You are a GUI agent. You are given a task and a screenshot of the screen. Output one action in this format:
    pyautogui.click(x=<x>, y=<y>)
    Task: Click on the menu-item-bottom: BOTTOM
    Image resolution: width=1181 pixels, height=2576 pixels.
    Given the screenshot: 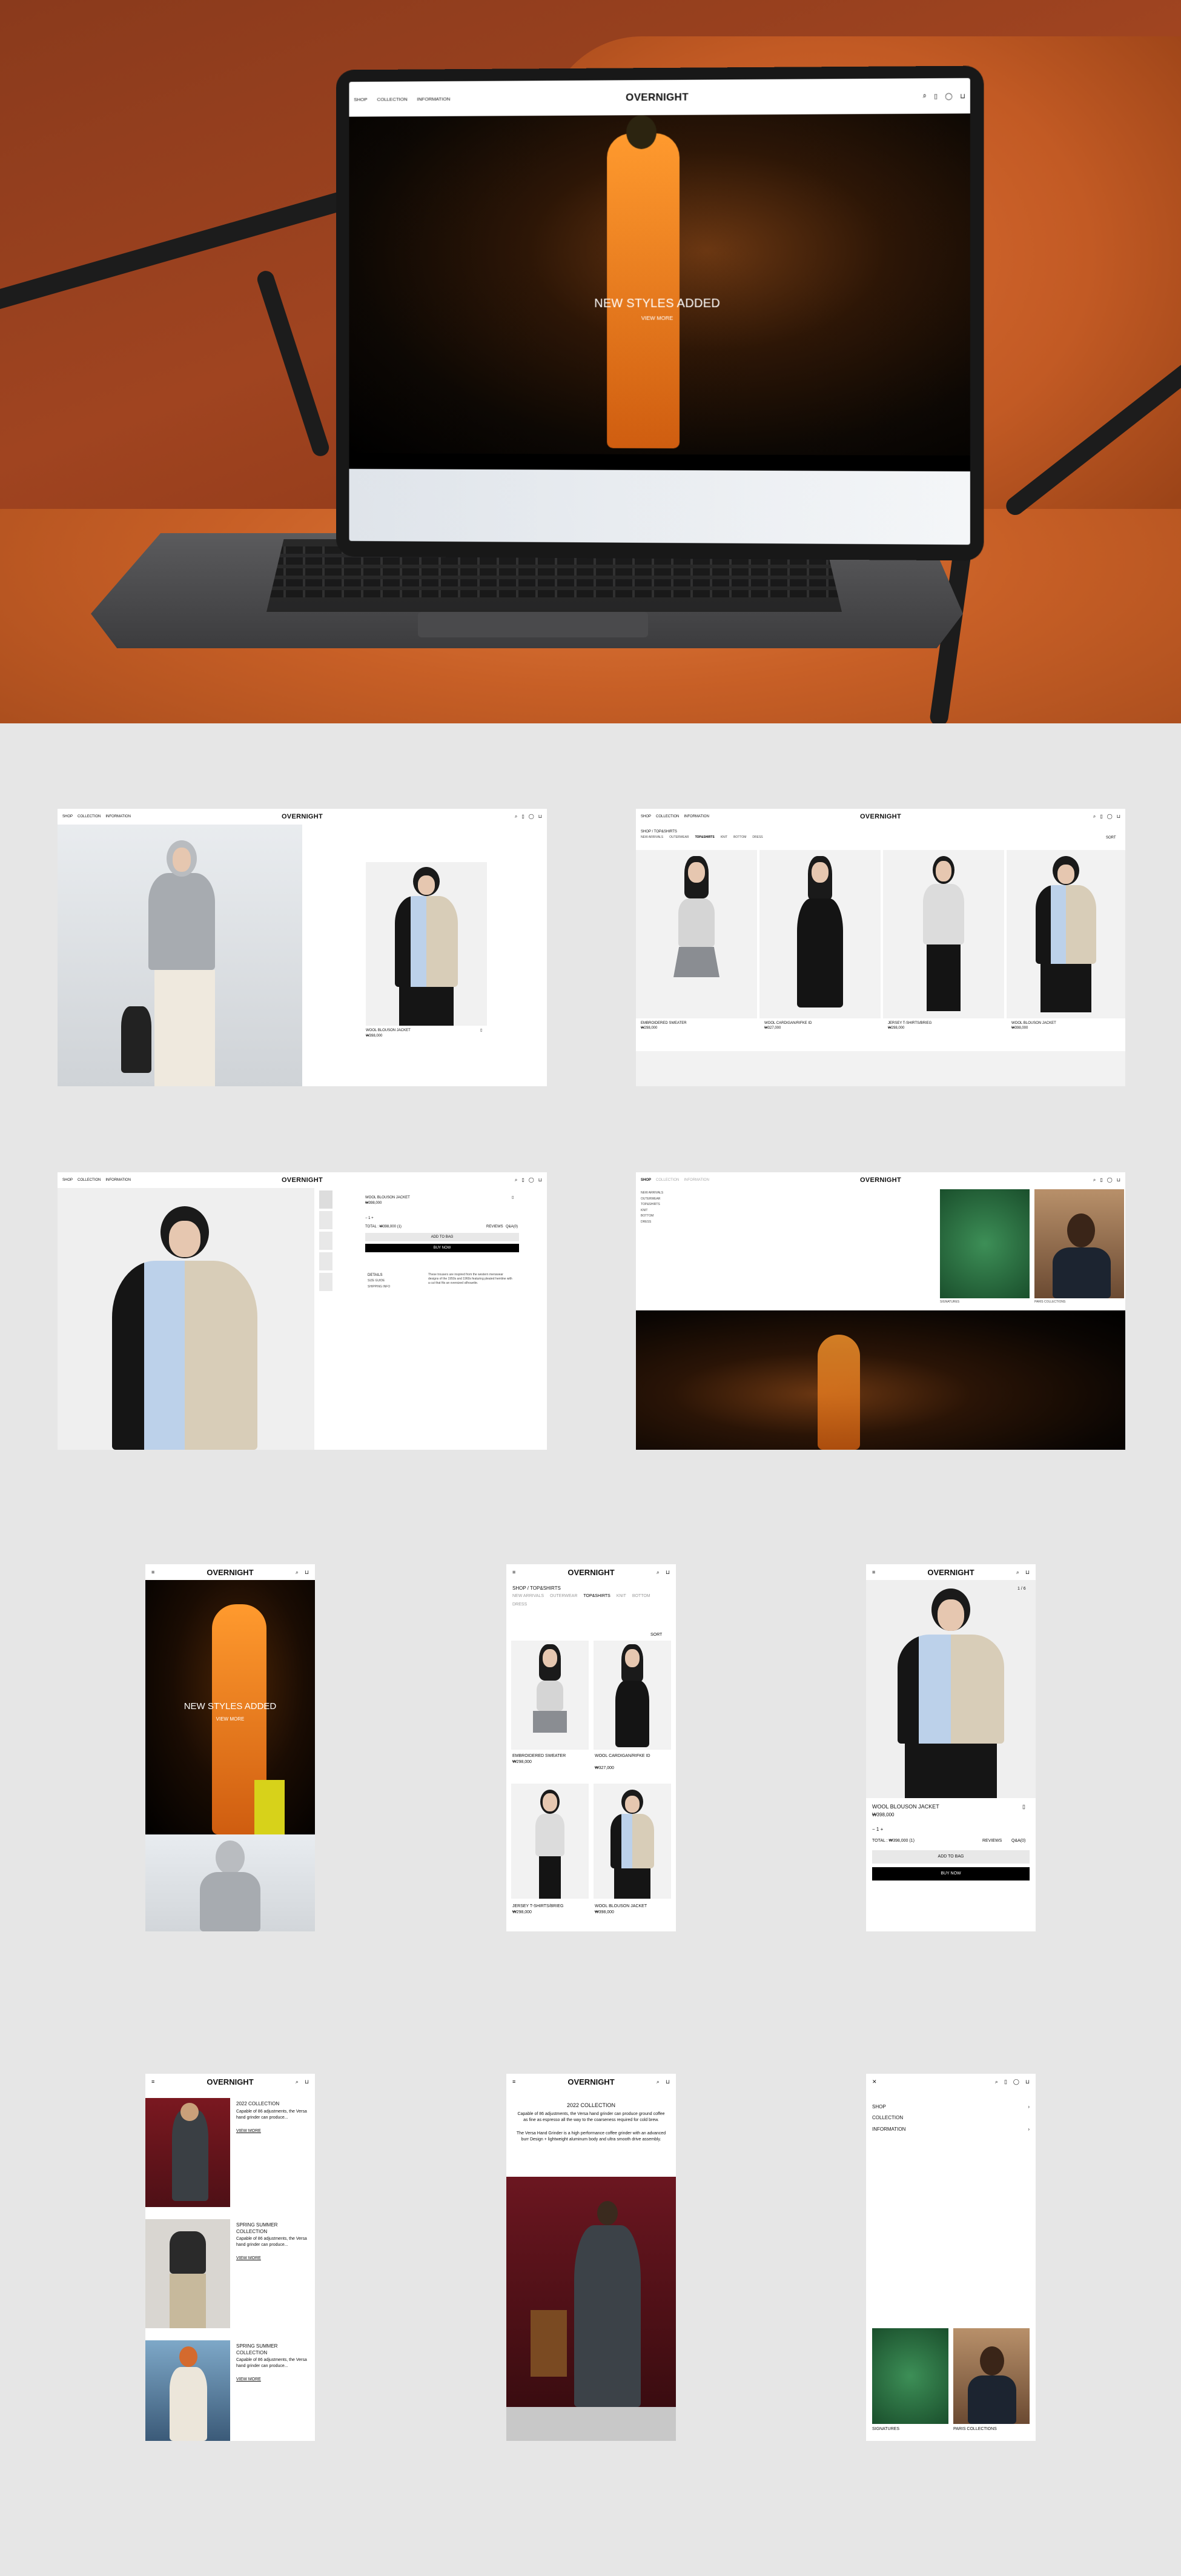 What is the action you would take?
    pyautogui.click(x=652, y=1216)
    